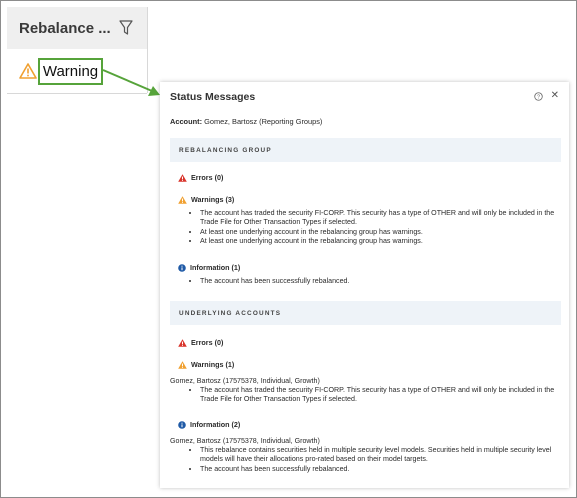 The height and width of the screenshot is (498, 577). Describe the element at coordinates (263, 121) in the screenshot. I see `account-value: Gomez, Bartosz (Reporting Groups)` at that location.